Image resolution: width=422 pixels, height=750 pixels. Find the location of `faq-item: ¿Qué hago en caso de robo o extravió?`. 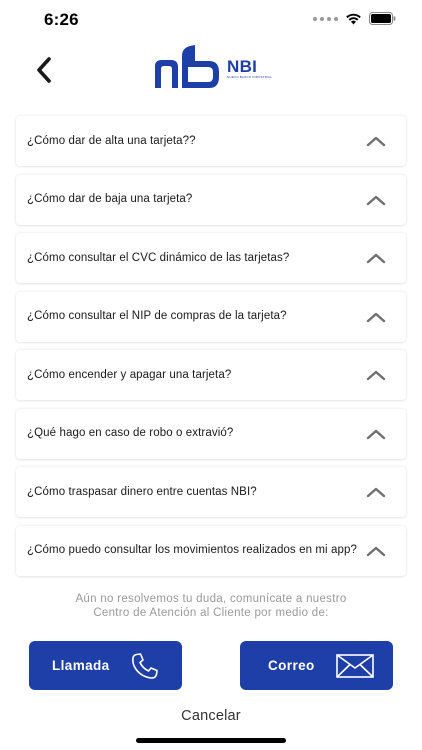

faq-item: ¿Qué hago en caso de robo o extravió? is located at coordinates (211, 433).